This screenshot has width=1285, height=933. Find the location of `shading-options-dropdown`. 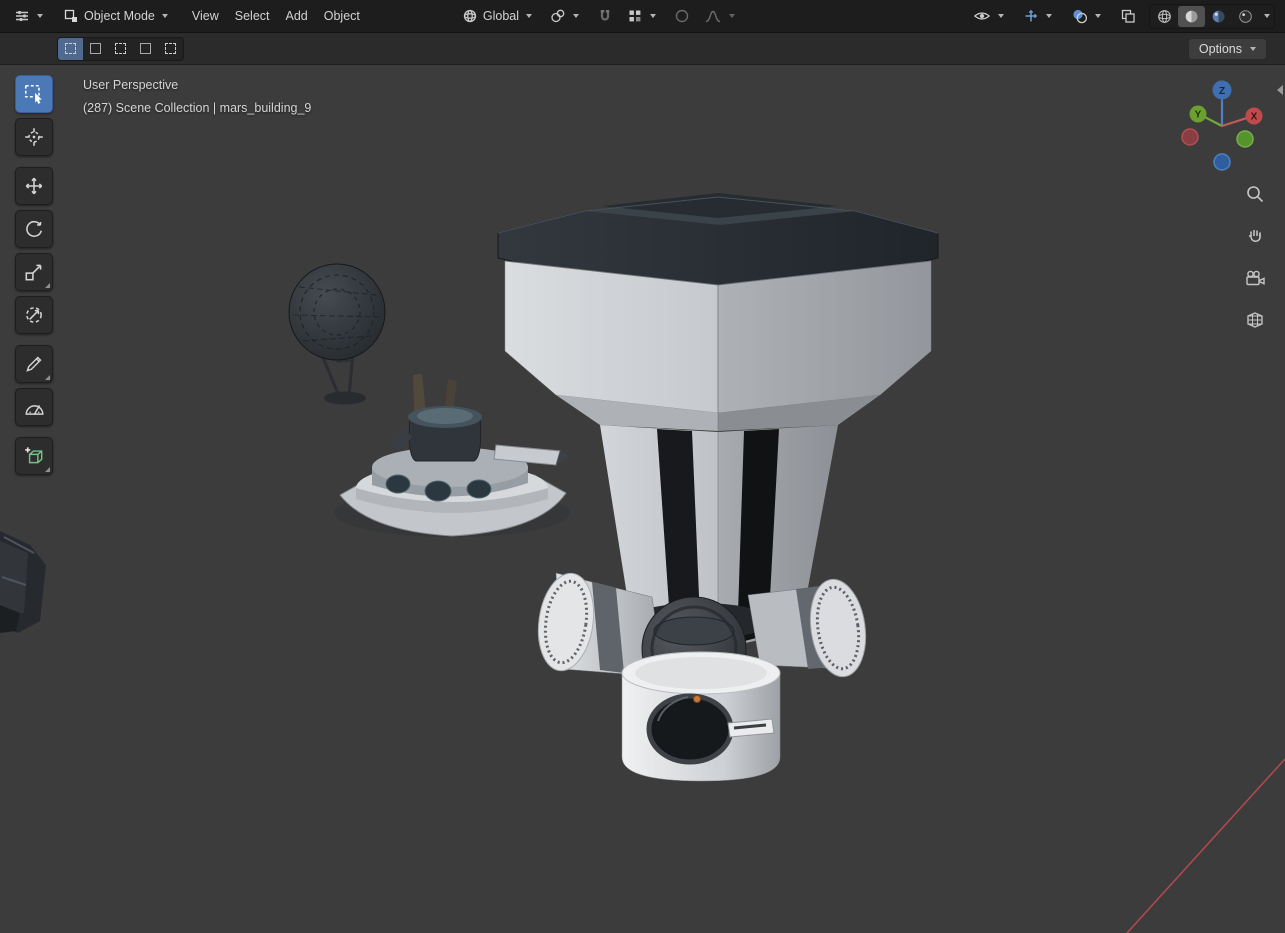

shading-options-dropdown is located at coordinates (1266, 16).